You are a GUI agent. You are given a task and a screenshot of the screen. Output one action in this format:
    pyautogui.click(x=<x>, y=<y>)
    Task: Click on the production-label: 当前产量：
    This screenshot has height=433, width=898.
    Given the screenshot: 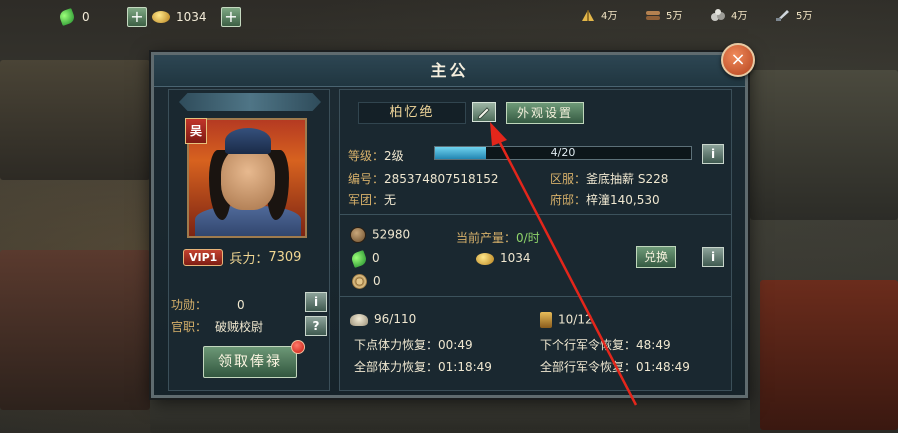 What is the action you would take?
    pyautogui.click(x=486, y=238)
    